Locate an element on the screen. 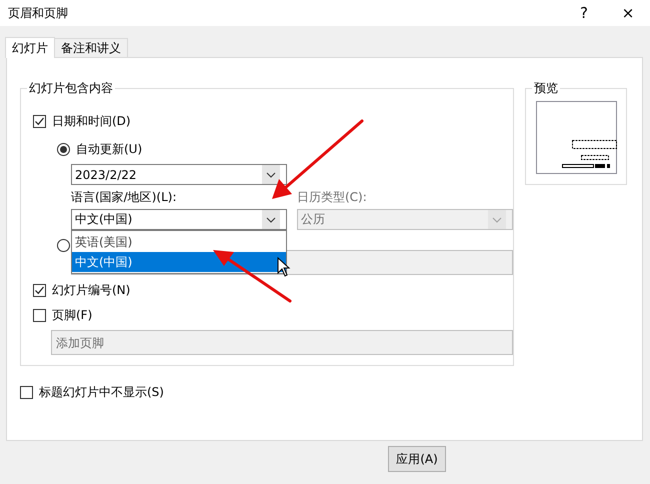  checkbox-label: 页脚(F) is located at coordinates (72, 315).